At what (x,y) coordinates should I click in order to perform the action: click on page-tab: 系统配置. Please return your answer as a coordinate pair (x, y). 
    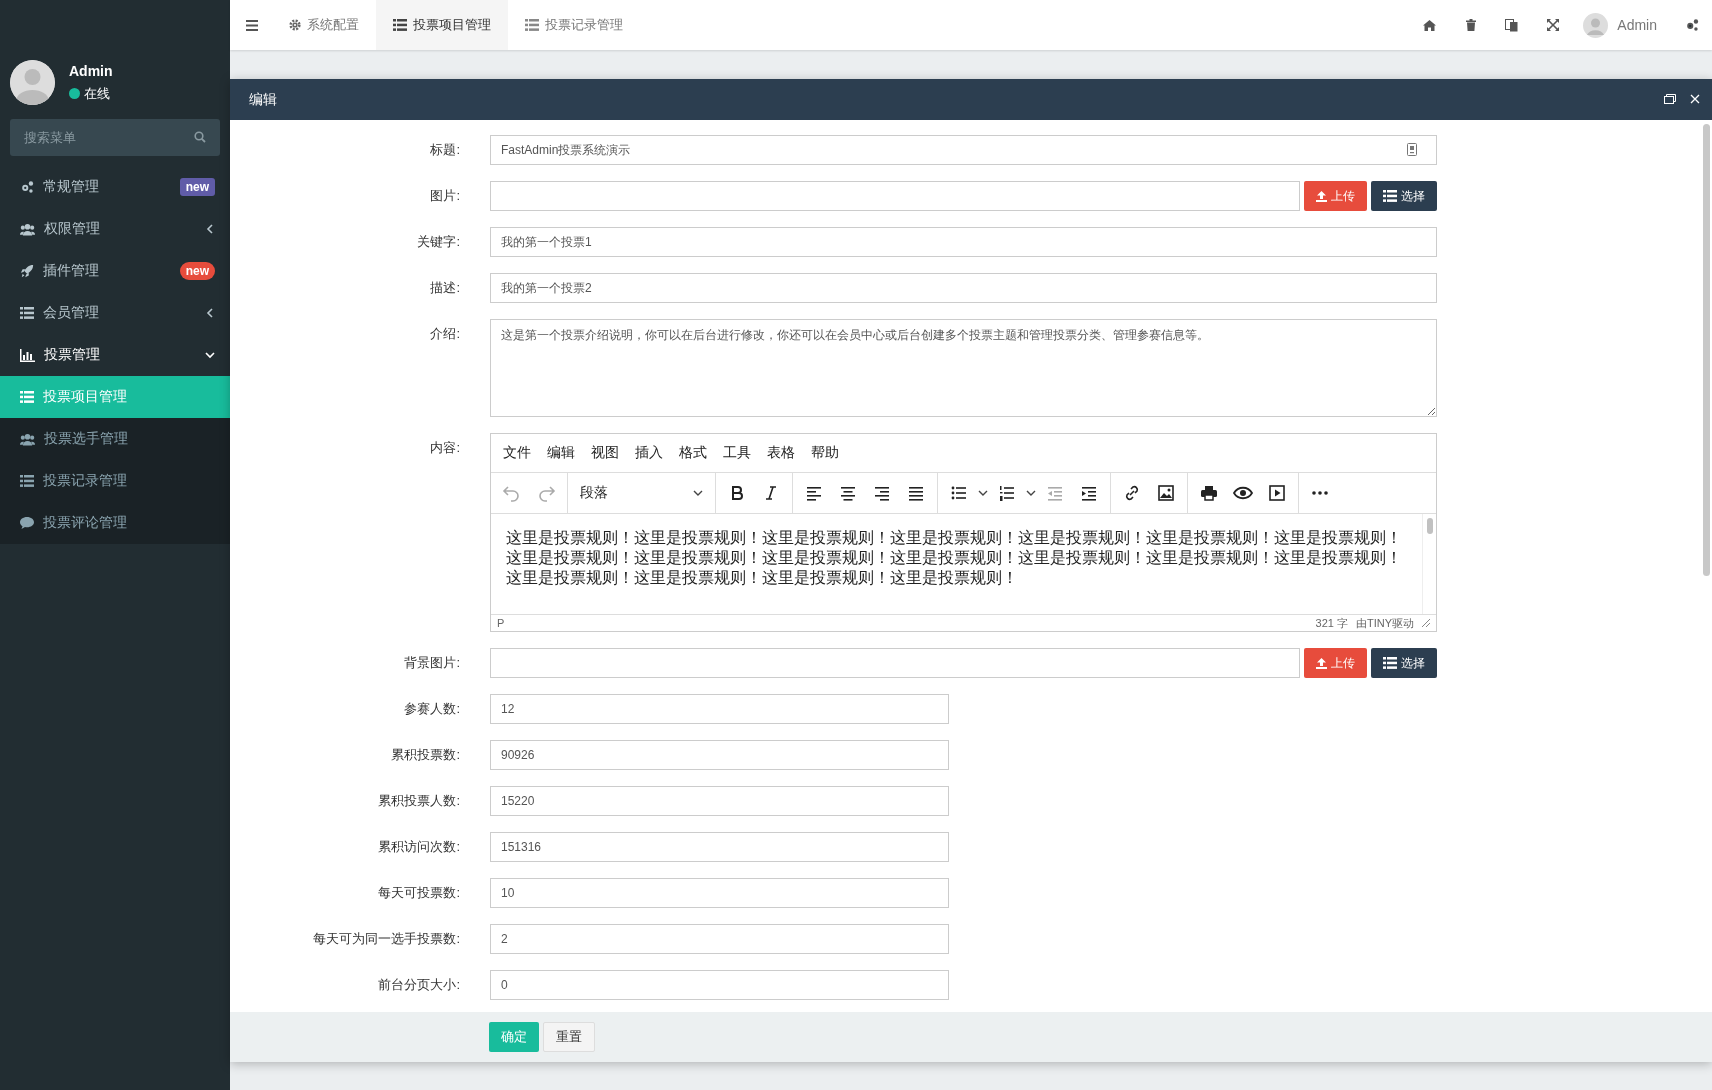
    Looking at the image, I should click on (324, 25).